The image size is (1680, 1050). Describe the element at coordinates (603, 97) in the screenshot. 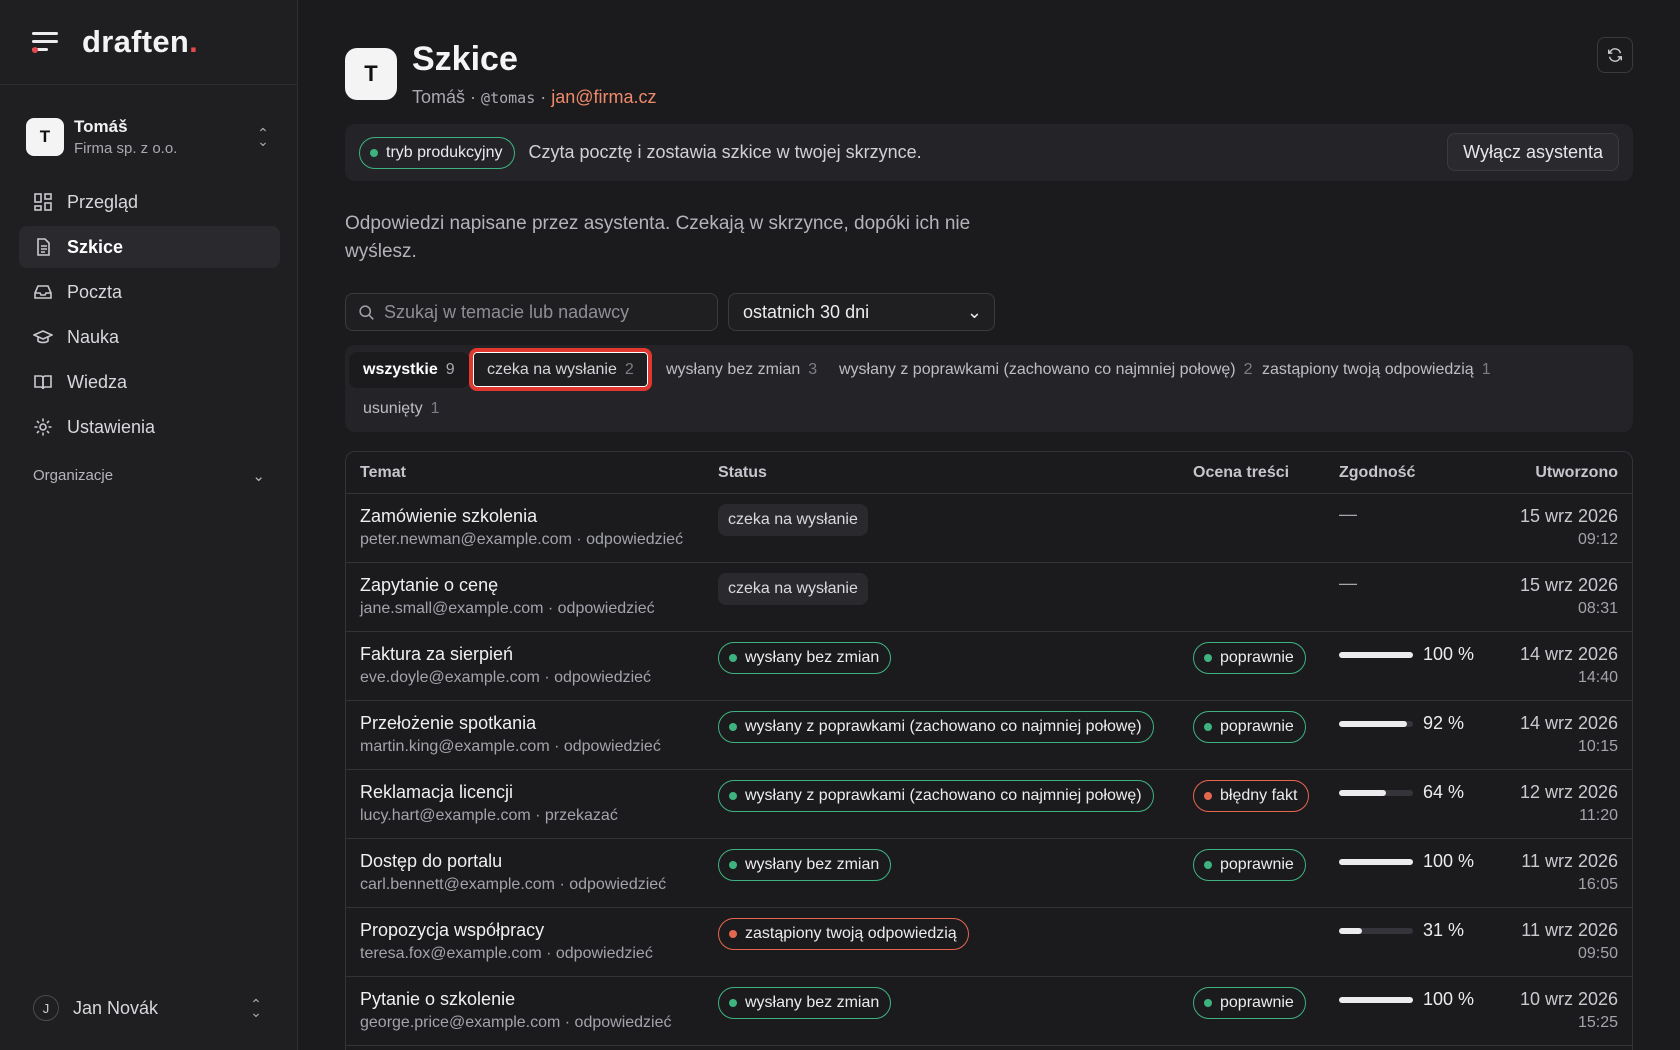

I see `account-email: jan@firma.cz` at that location.